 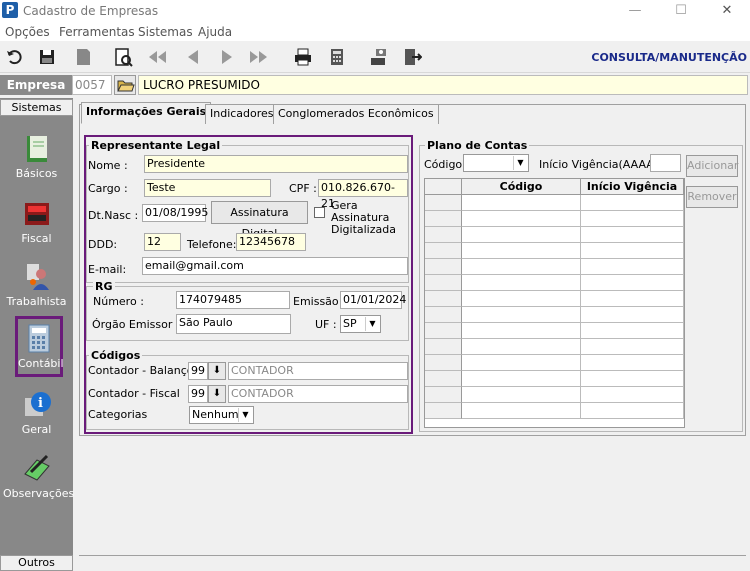 I want to click on plano-inicio-field, so click(x=665, y=163).